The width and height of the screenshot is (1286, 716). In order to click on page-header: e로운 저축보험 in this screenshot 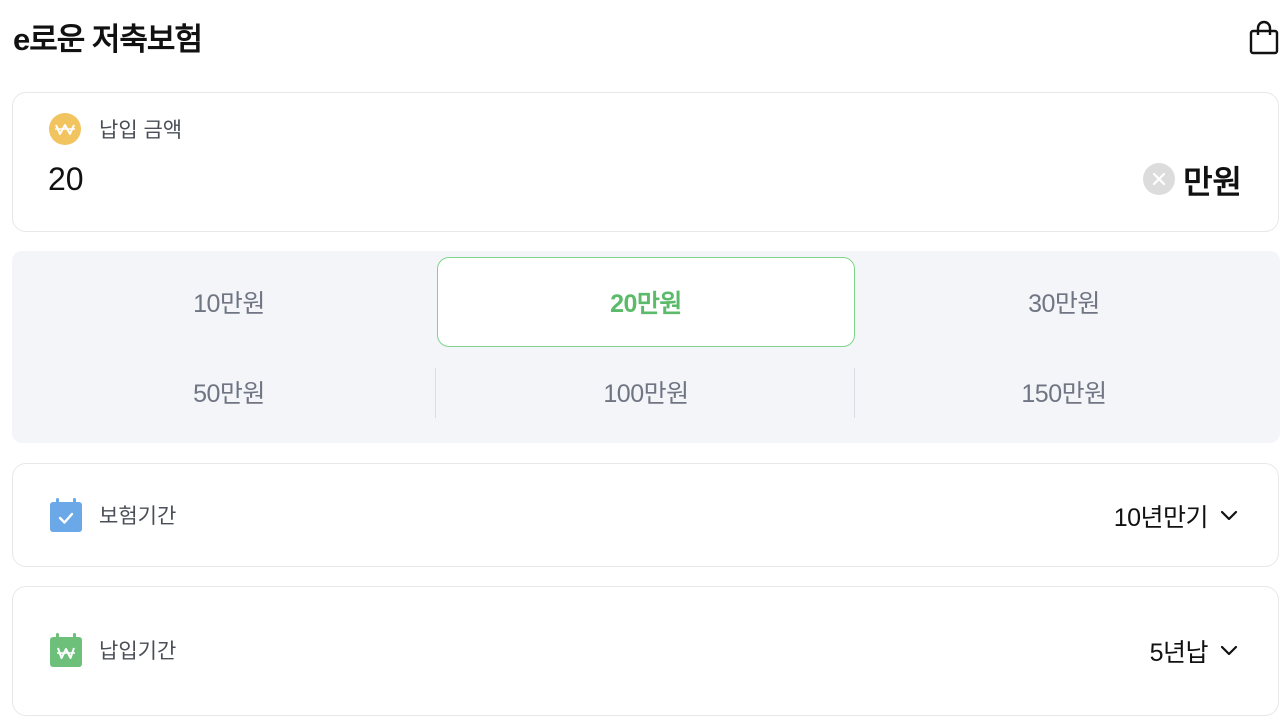, I will do `click(646, 37)`.